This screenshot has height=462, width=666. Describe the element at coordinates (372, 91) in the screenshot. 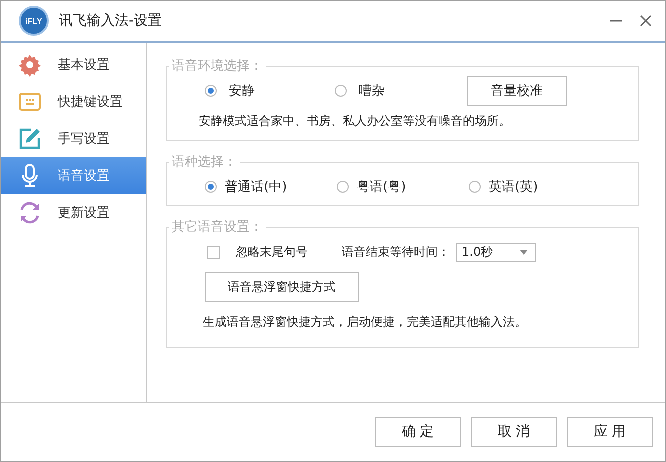

I see `radio-label: 嘈杂` at that location.